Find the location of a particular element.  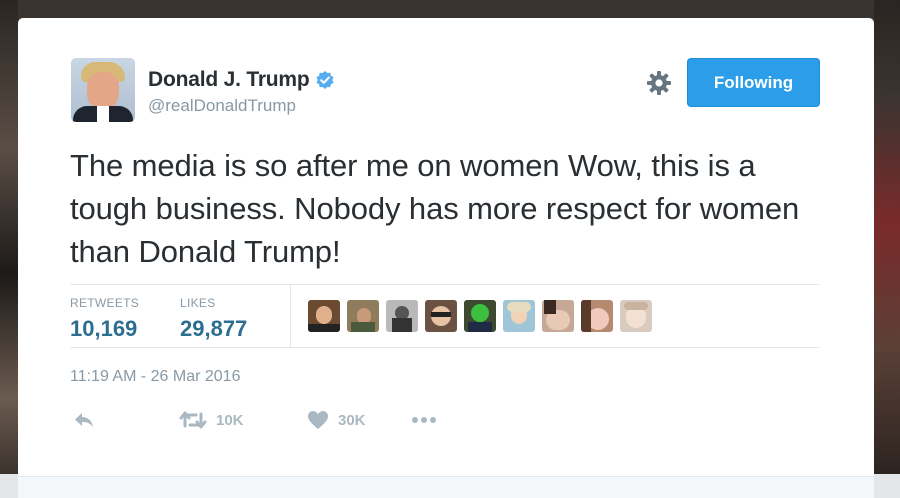

reply-button is located at coordinates (84, 420).